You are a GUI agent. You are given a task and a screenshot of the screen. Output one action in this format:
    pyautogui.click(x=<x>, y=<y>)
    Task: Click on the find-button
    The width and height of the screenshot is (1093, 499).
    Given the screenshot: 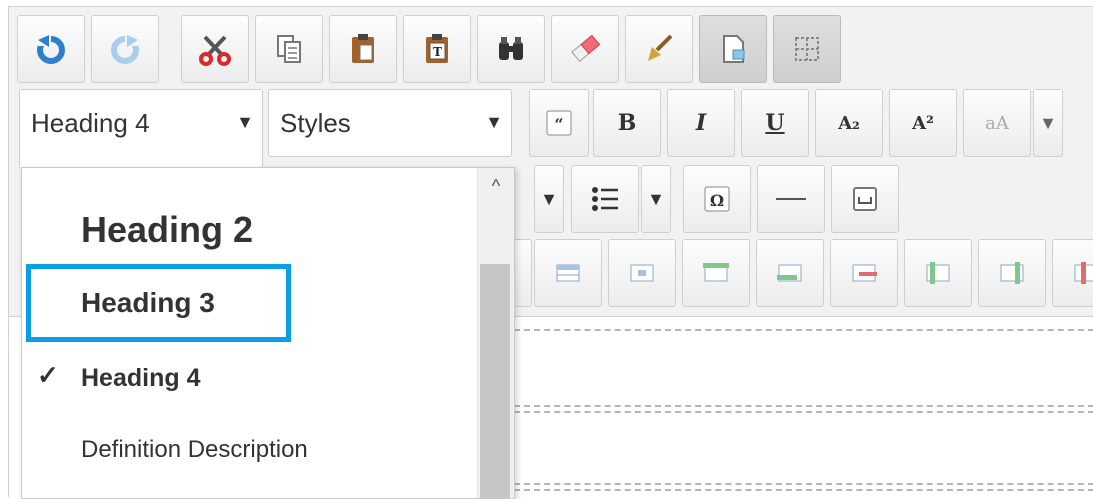 What is the action you would take?
    pyautogui.click(x=511, y=49)
    